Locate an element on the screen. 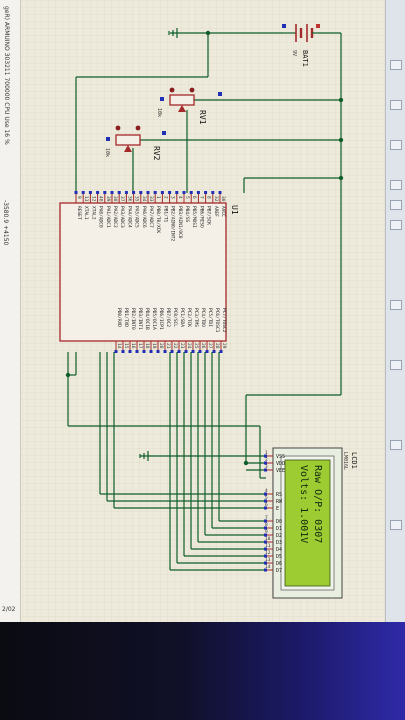 This screenshot has width=405, height=720. pin-name: PB6/MISO is located at coordinates (201, 217).